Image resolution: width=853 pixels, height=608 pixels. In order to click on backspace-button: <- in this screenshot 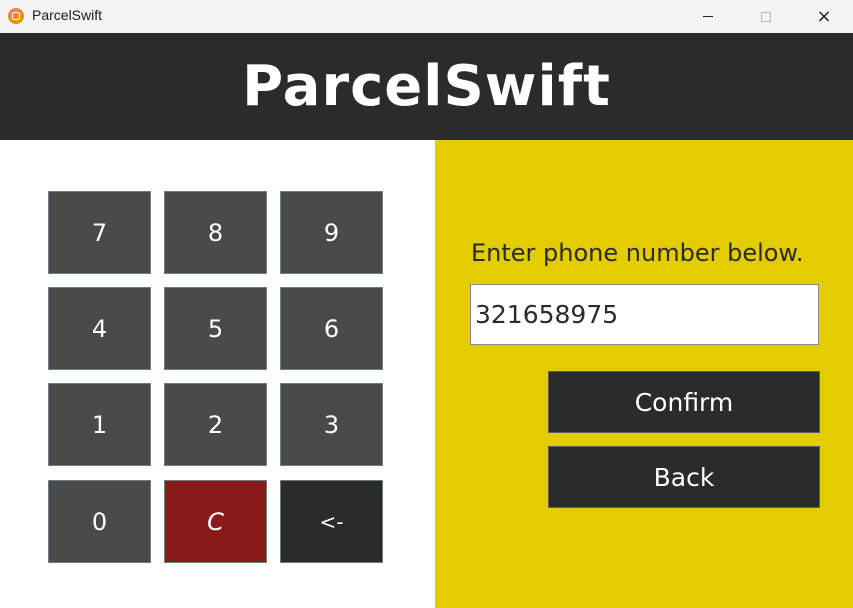, I will do `click(331, 521)`.